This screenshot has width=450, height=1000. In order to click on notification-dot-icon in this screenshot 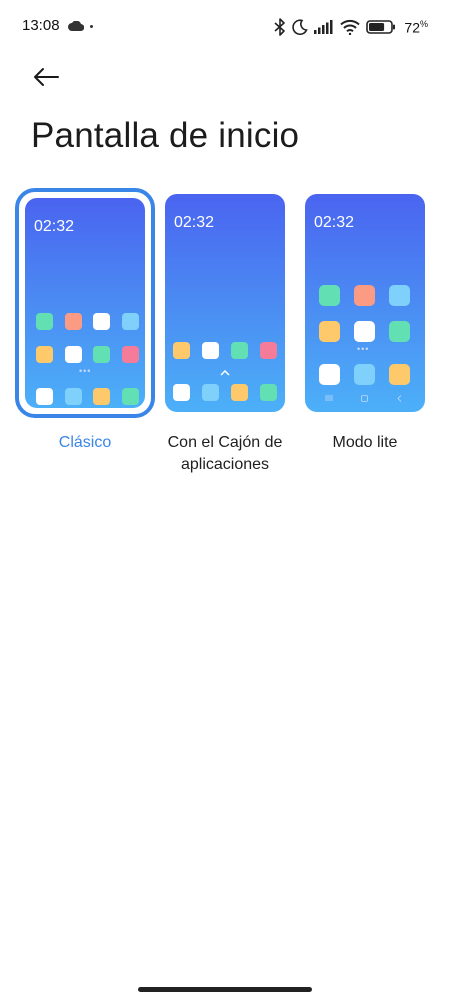, I will do `click(91, 26)`.